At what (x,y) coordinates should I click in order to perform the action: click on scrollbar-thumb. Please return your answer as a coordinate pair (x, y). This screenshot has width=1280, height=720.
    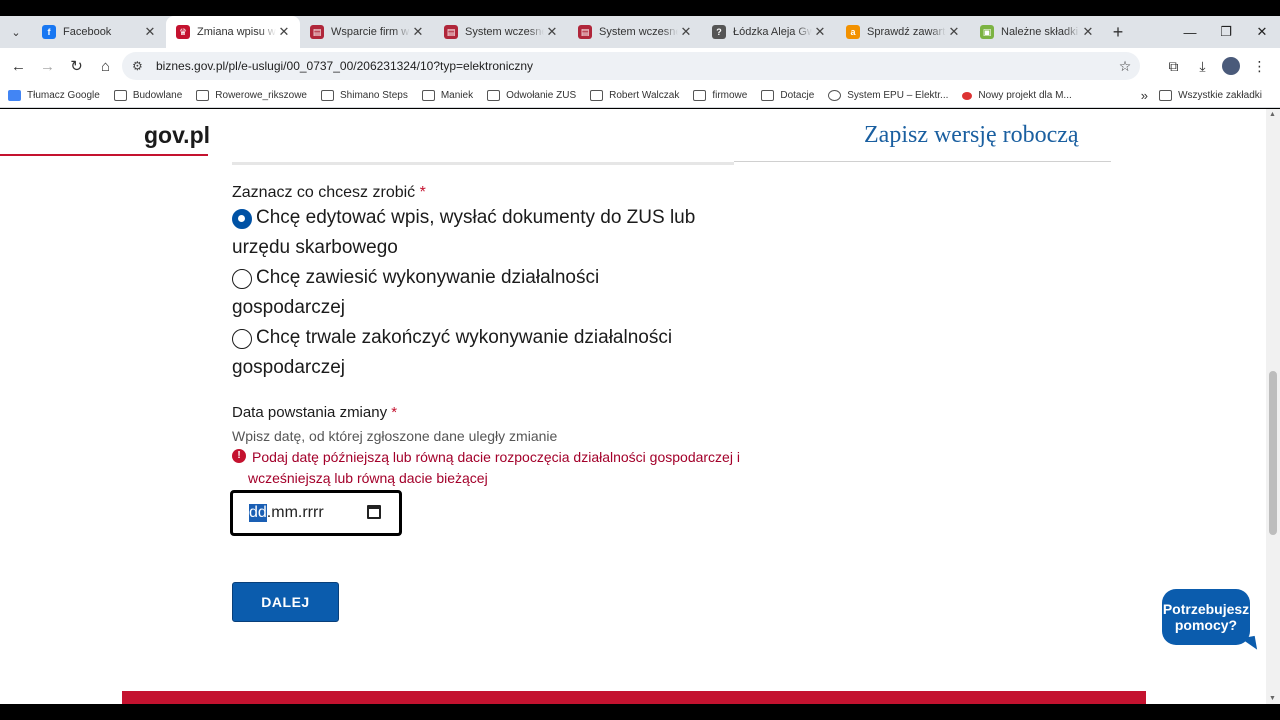
    Looking at the image, I should click on (1273, 453).